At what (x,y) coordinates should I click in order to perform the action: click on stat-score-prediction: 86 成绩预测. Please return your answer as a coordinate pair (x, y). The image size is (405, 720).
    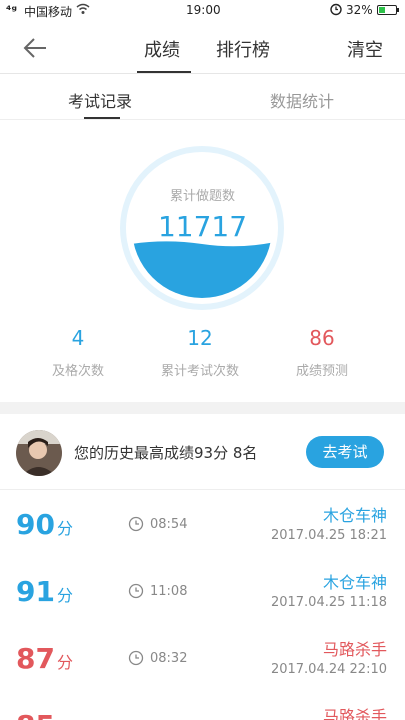
    Looking at the image, I should click on (322, 352).